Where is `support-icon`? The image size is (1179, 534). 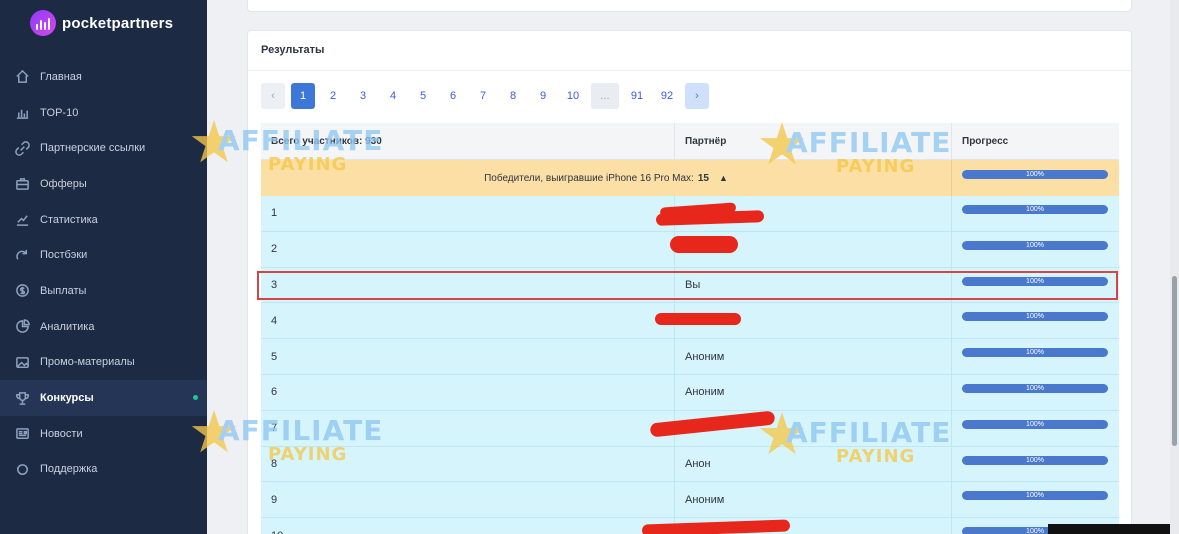
support-icon is located at coordinates (22, 469).